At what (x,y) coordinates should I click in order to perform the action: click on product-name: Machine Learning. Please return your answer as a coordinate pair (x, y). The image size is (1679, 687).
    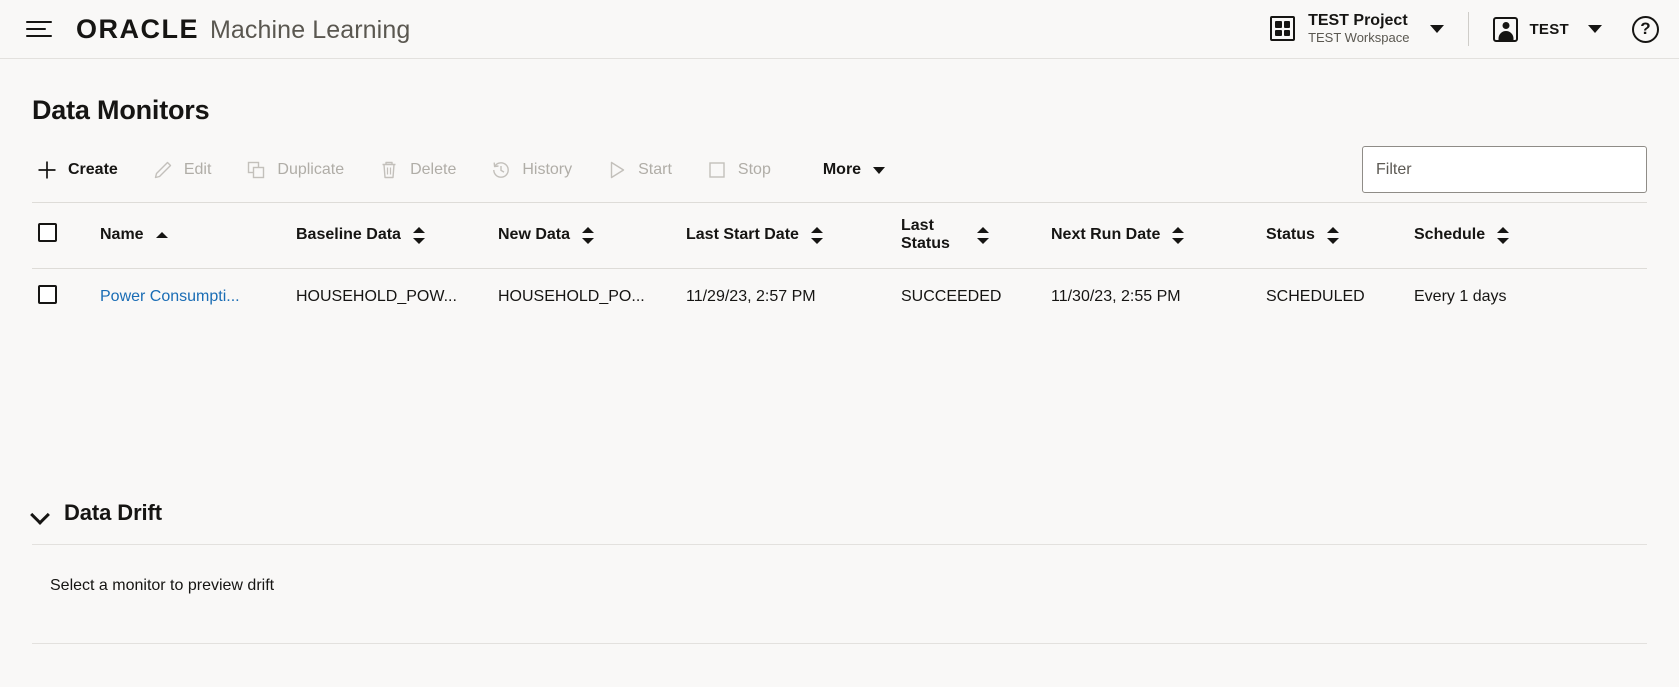
    Looking at the image, I should click on (310, 29).